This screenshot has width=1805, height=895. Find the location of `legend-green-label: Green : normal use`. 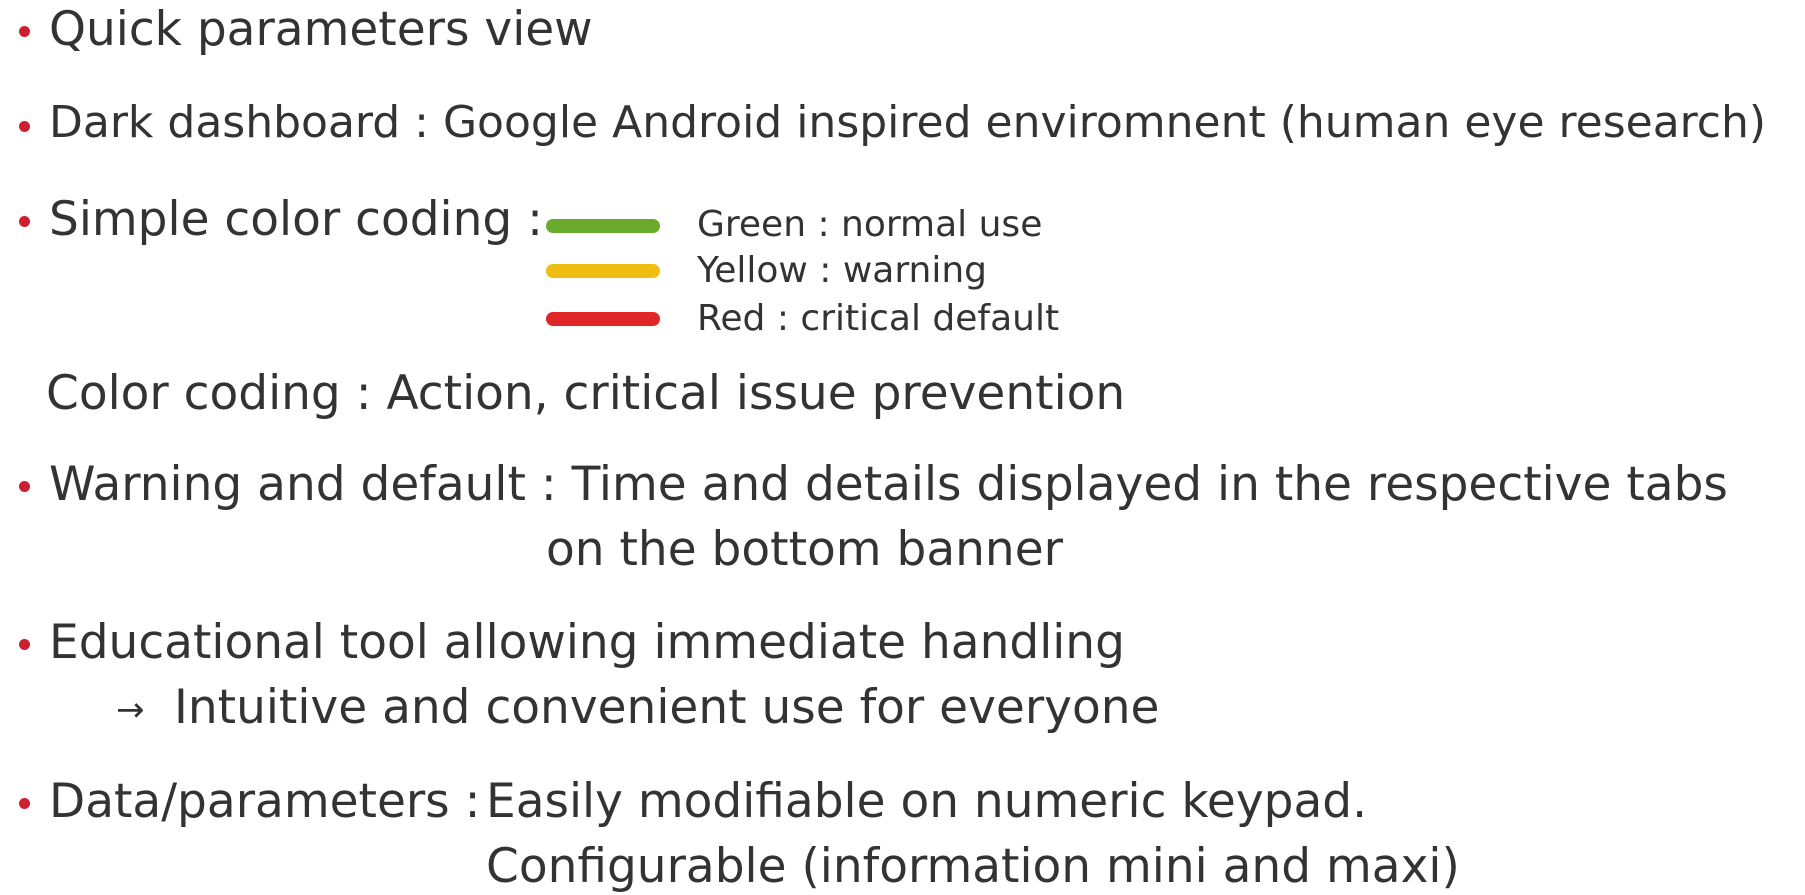

legend-green-label: Green : normal use is located at coordinates (870, 224).